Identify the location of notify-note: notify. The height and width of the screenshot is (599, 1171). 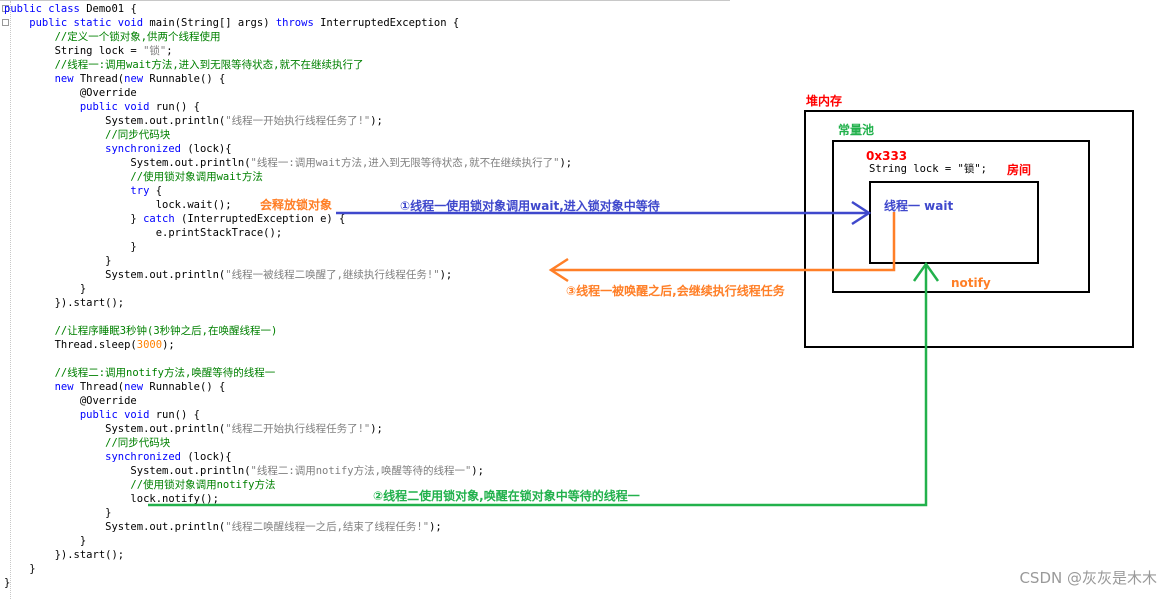
(971, 283).